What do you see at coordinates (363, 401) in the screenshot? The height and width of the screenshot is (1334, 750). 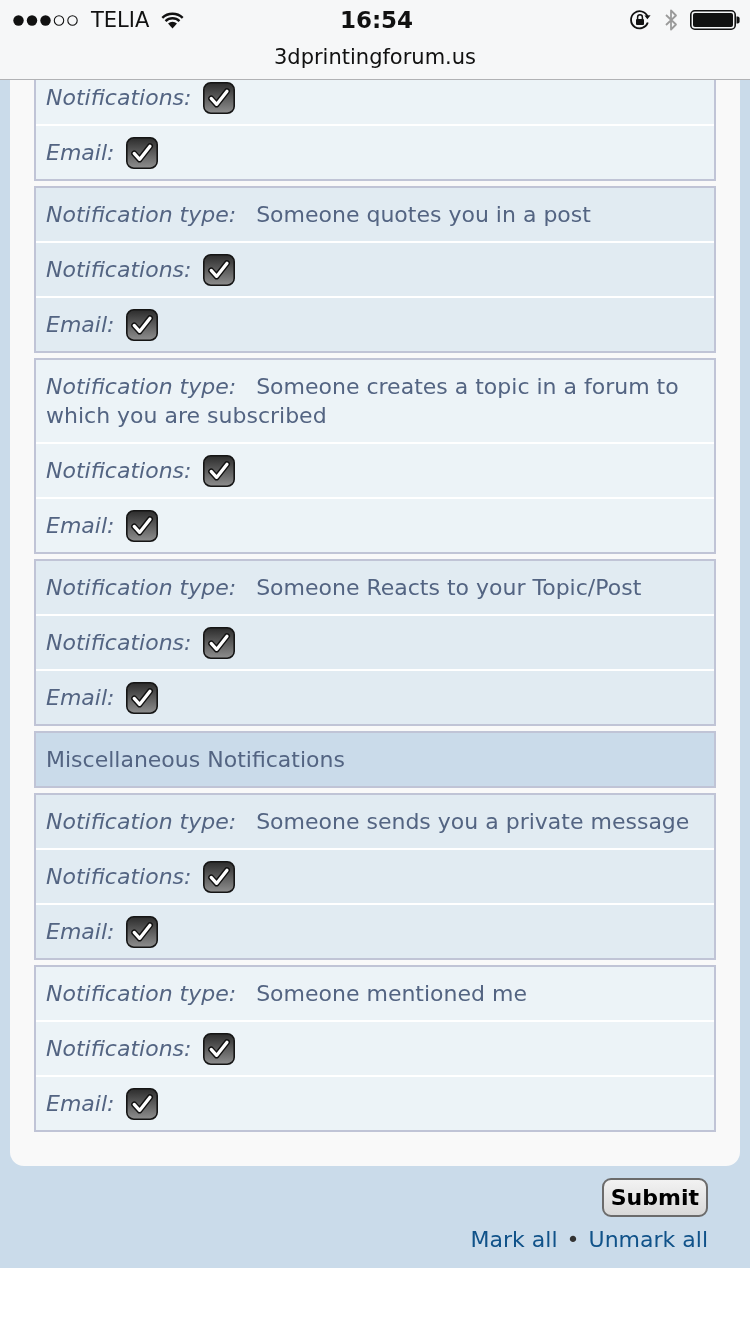 I see `notification-type-text: Notification type: Someone creates a topic in a forum to which you are subscribed` at bounding box center [363, 401].